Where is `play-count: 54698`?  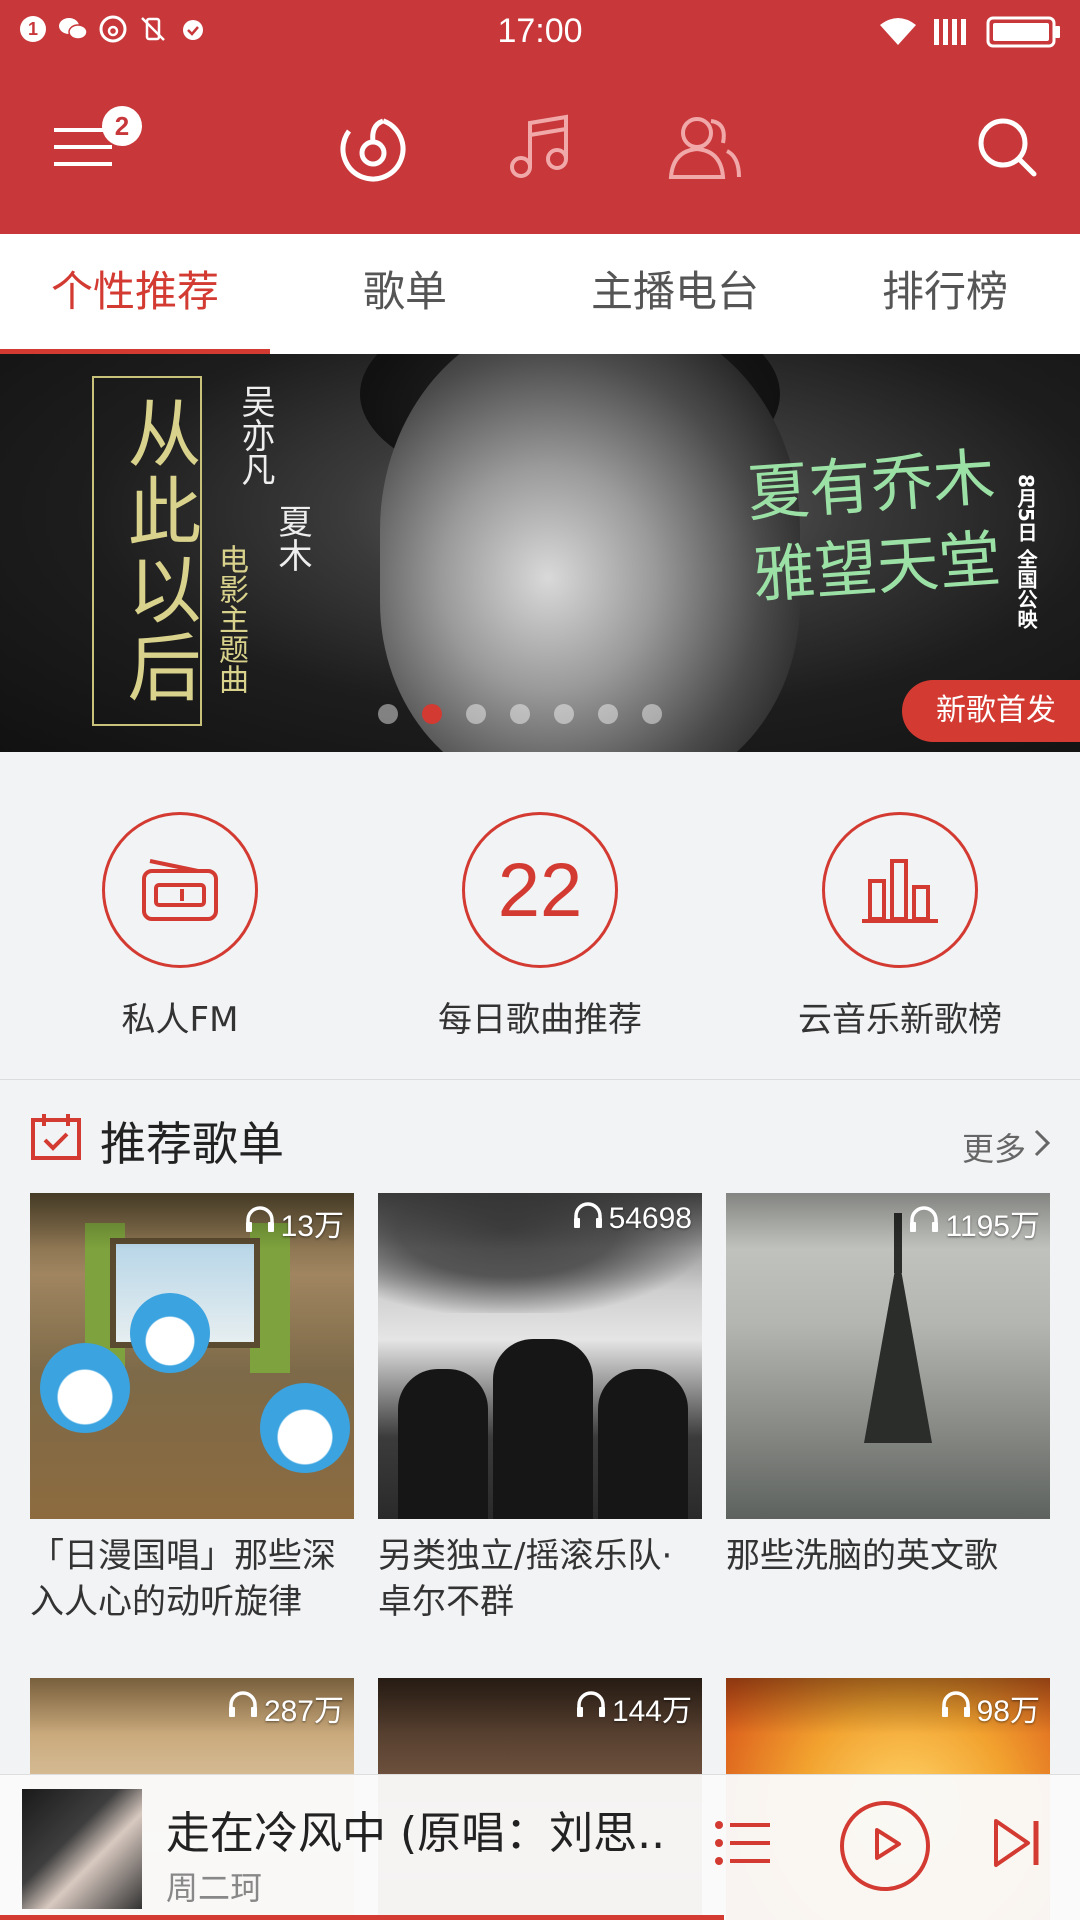 play-count: 54698 is located at coordinates (632, 1219).